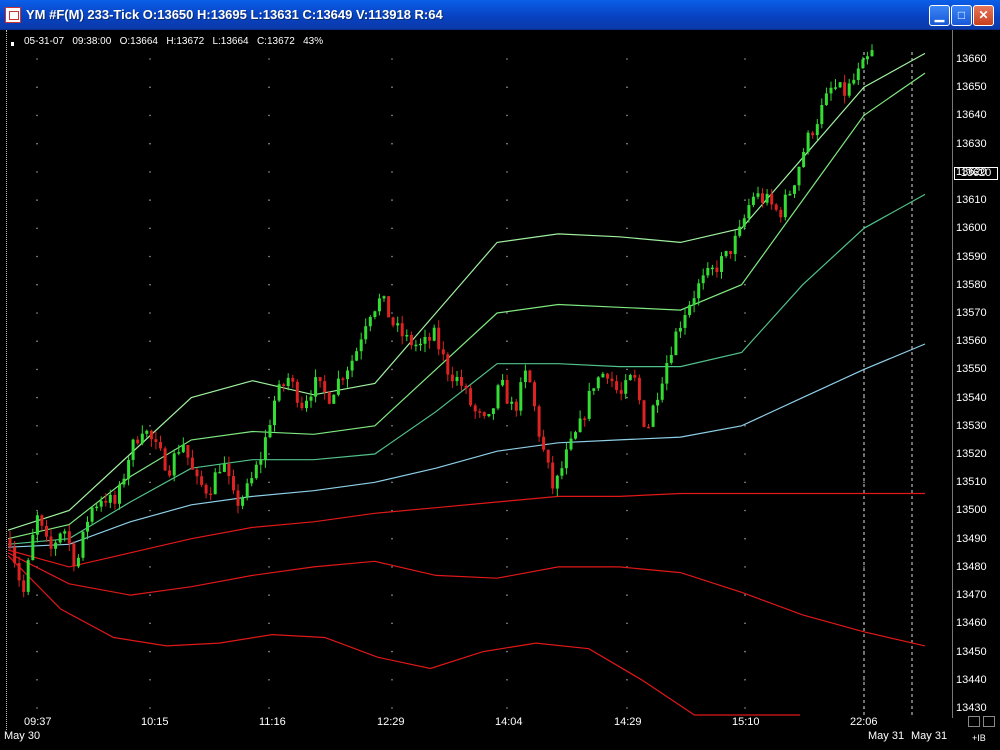  Describe the element at coordinates (971, 652) in the screenshot. I see `price-tick-label: 13450` at that location.